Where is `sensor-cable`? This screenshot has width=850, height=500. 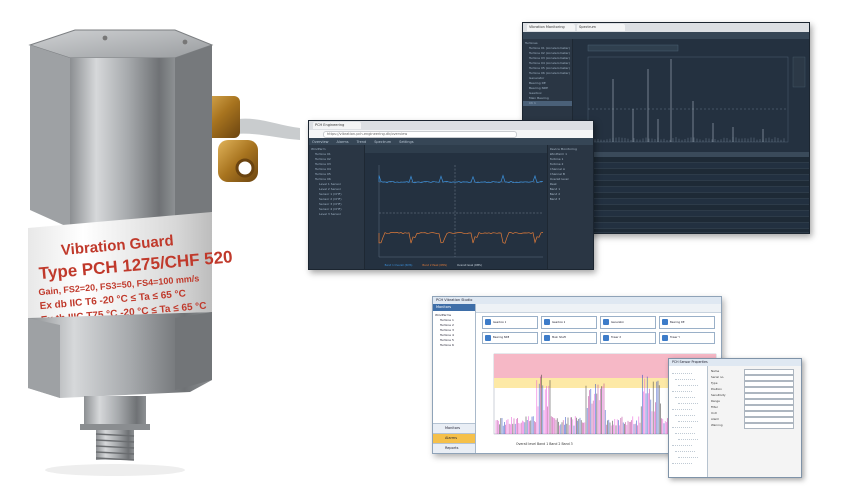
sensor-cable is located at coordinates (266, 129).